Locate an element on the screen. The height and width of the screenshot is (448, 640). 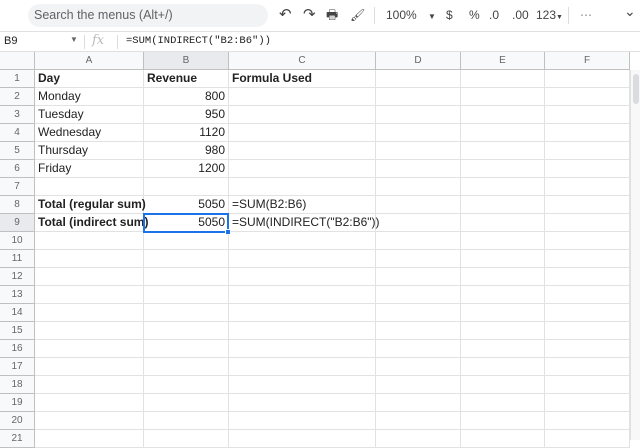
cell-E21 is located at coordinates (503, 439).